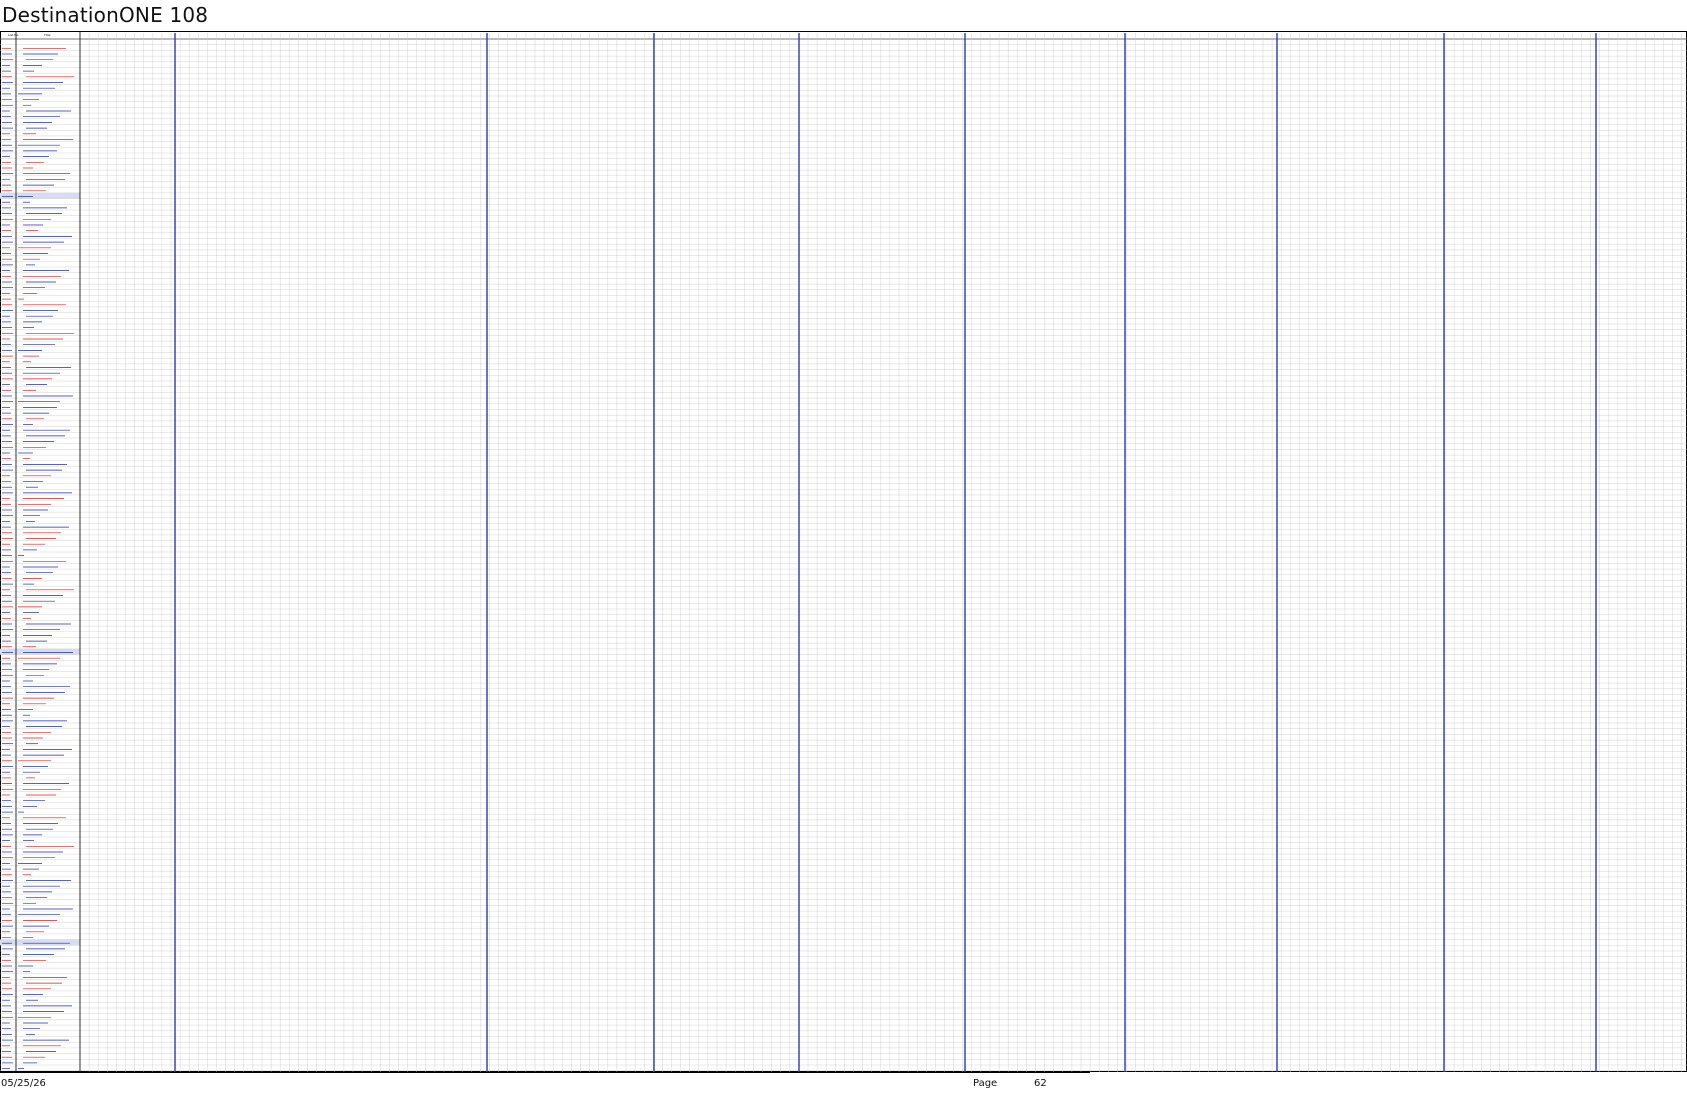 The height and width of the screenshot is (1097, 1687). What do you see at coordinates (47, 35) in the screenshot?
I see `header-title: Title` at bounding box center [47, 35].